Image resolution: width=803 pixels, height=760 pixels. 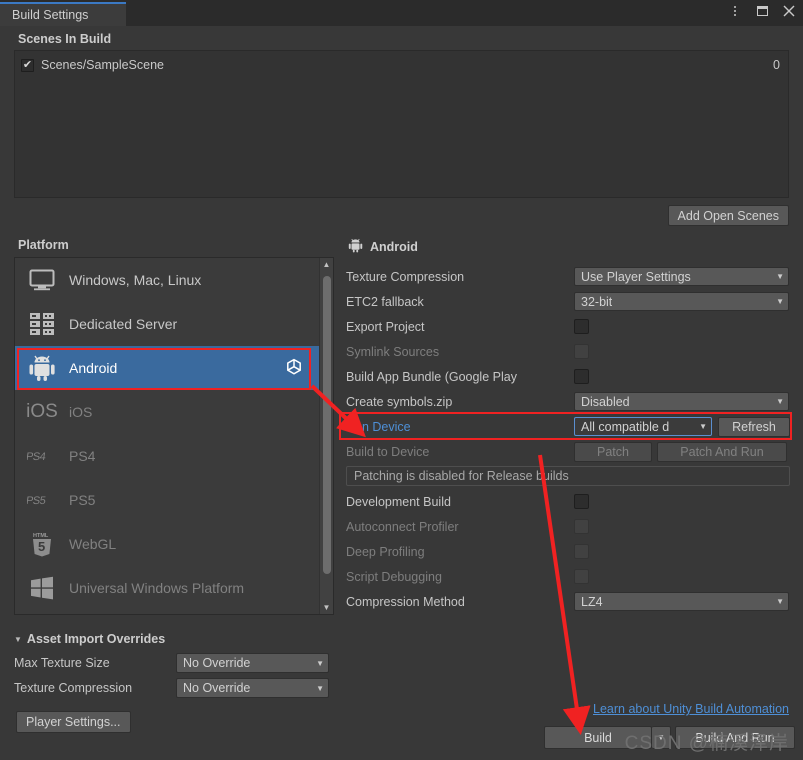 What do you see at coordinates (174, 456) in the screenshot?
I see `platform-item-ps4: PS4 PS4` at bounding box center [174, 456].